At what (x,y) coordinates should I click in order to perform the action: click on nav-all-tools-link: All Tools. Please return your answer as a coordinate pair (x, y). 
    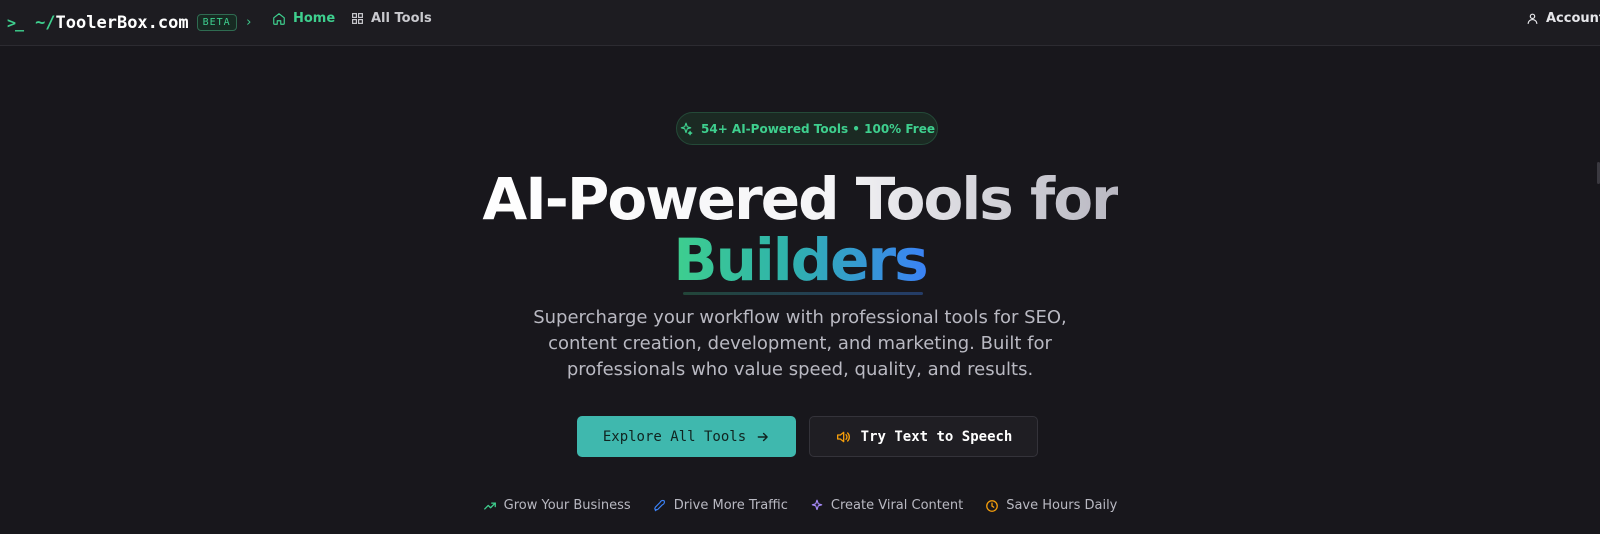
    Looking at the image, I should click on (391, 18).